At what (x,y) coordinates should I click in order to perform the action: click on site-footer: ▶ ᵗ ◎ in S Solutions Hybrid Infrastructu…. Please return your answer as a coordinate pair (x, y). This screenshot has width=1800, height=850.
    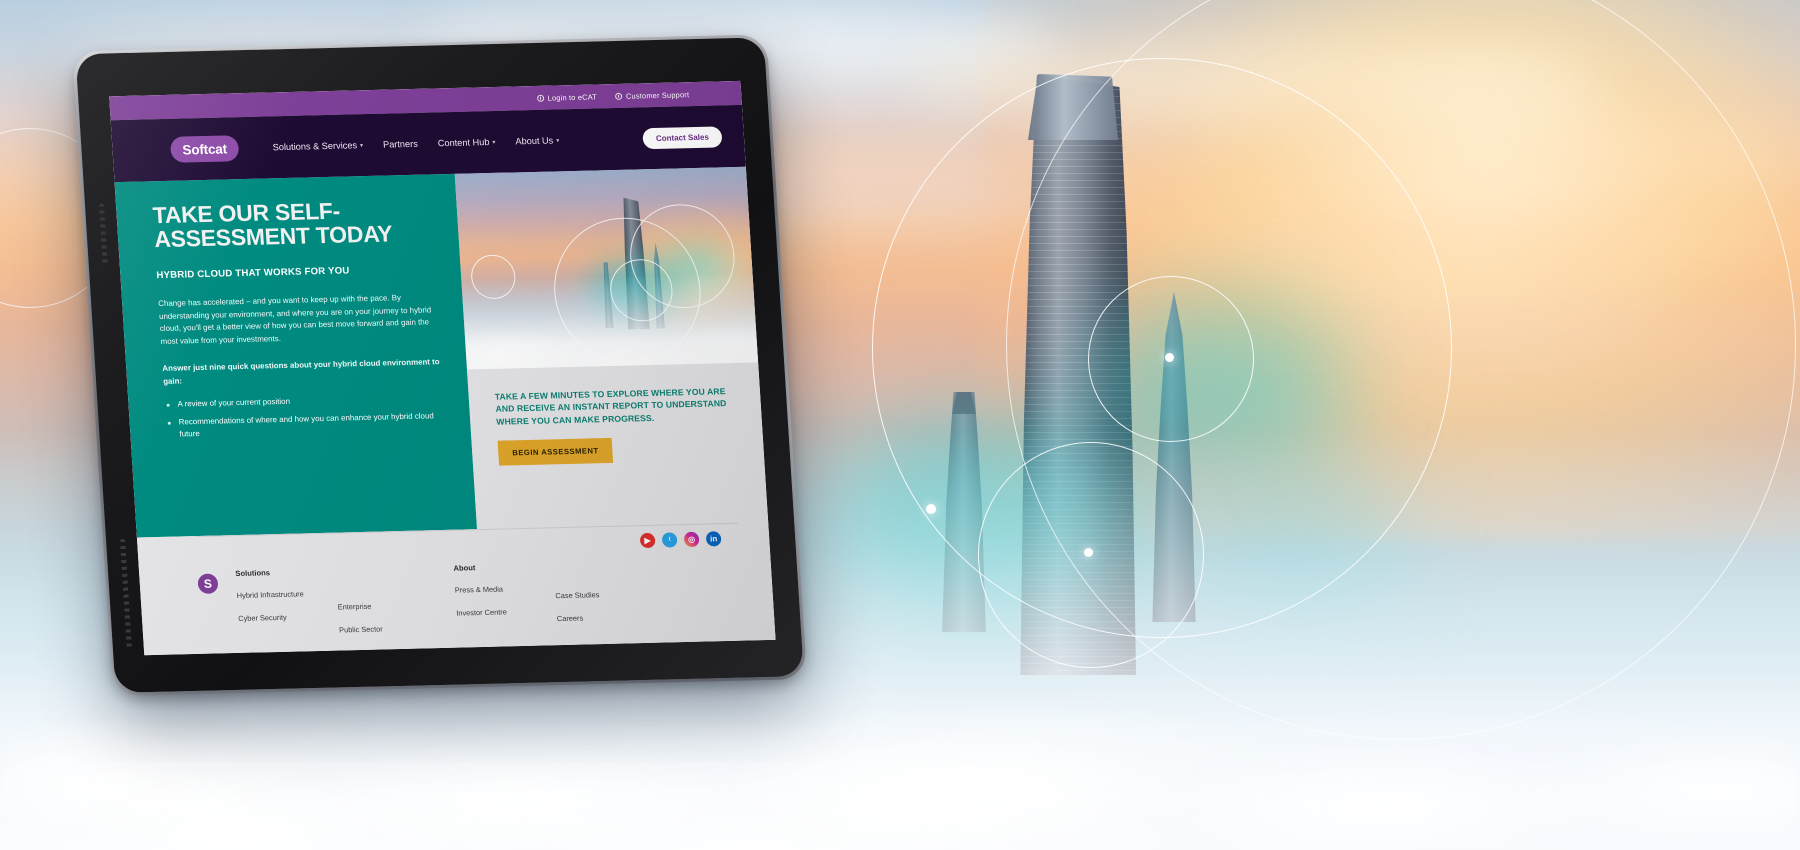
    Looking at the image, I should click on (456, 589).